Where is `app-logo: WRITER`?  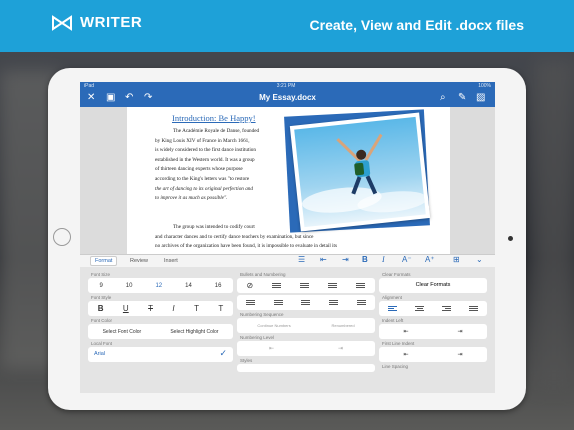
app-logo: WRITER is located at coordinates (97, 22).